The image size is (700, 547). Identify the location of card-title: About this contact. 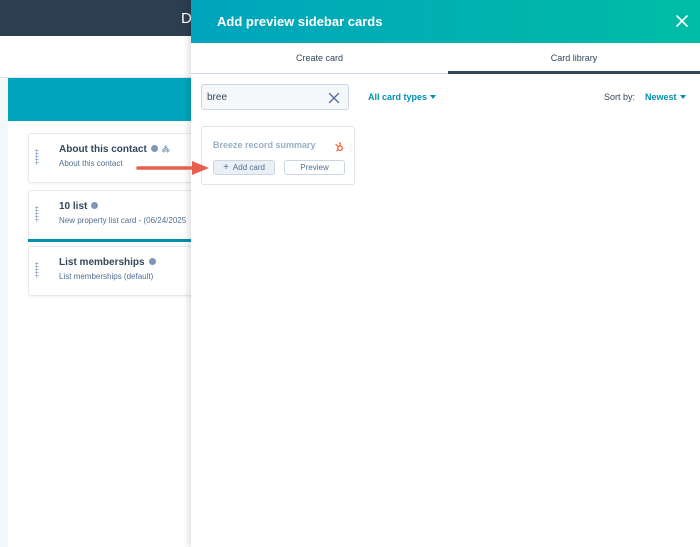
(103, 149).